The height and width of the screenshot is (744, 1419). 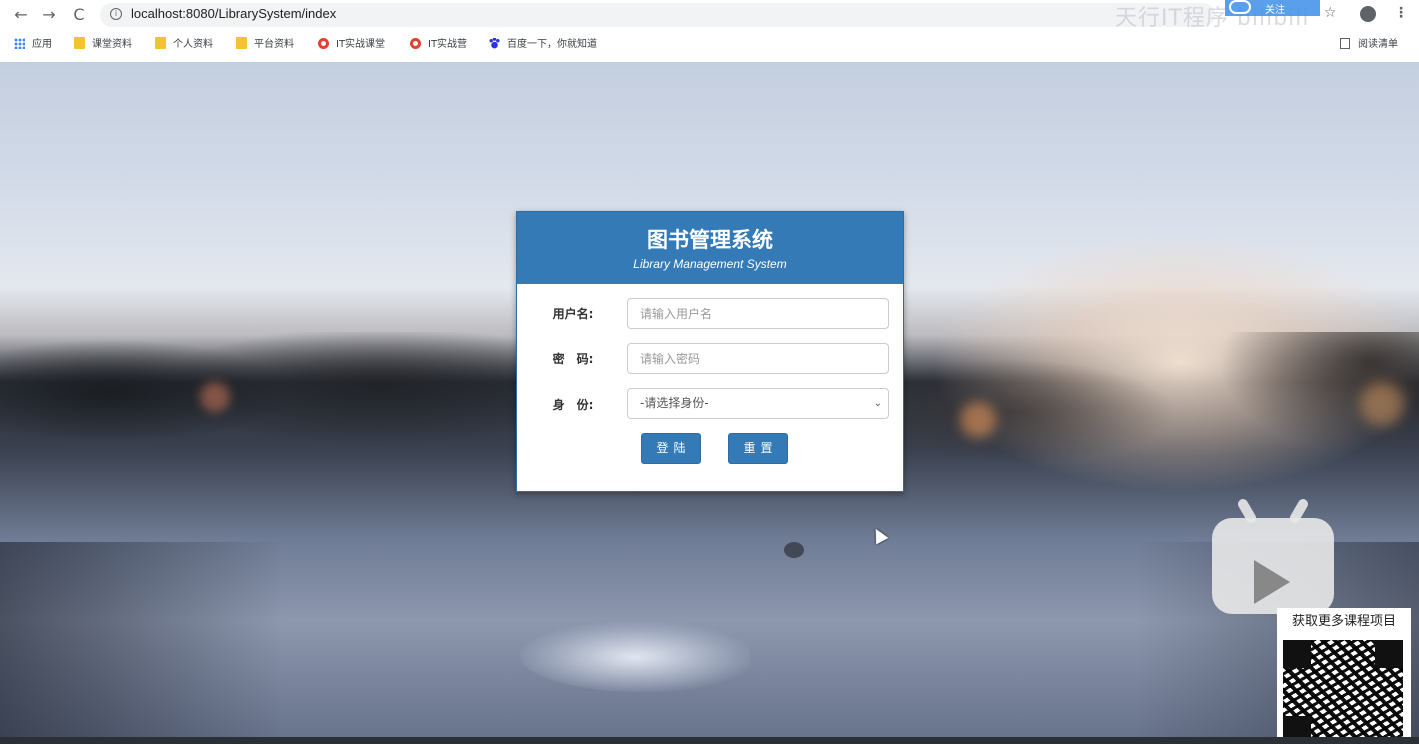 I want to click on username-label: 用户名:, so click(x=573, y=314).